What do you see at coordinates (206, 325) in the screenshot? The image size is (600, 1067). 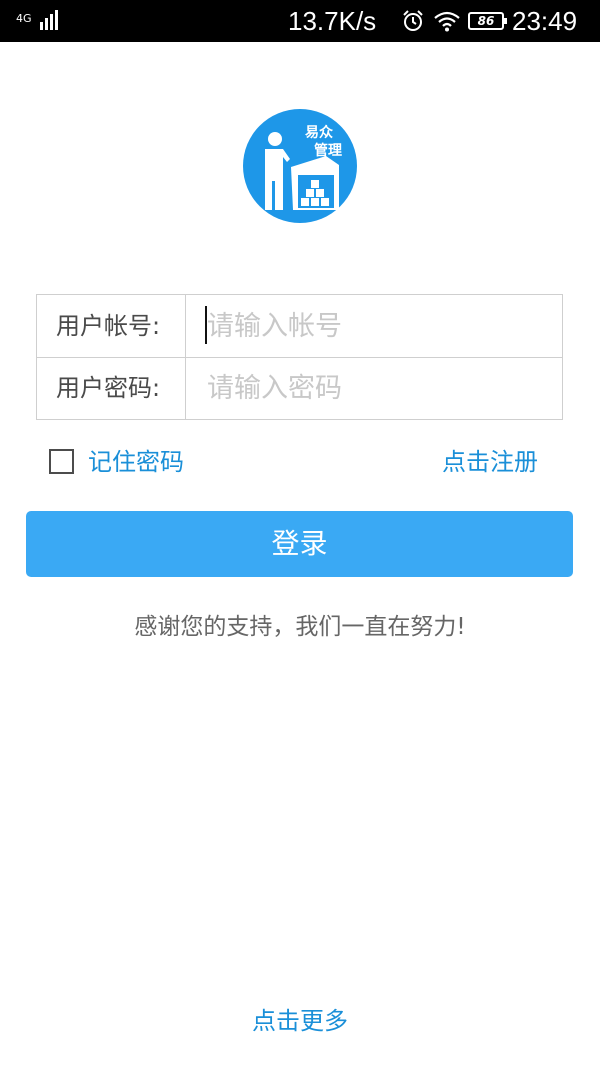 I see `text-cursor` at bounding box center [206, 325].